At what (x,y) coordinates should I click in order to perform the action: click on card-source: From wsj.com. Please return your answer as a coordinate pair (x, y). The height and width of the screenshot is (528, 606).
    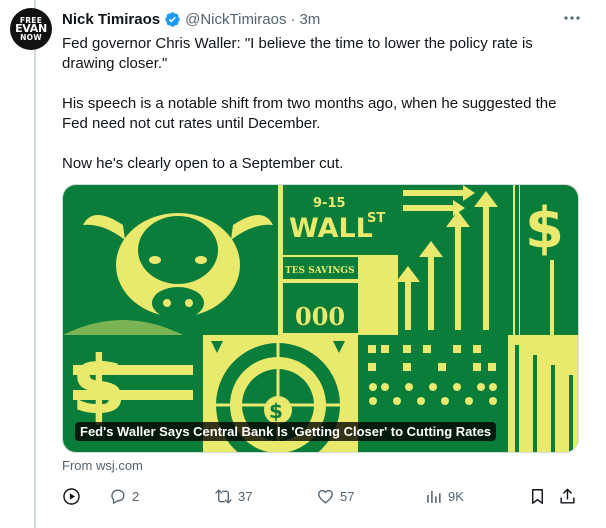
    Looking at the image, I should click on (102, 465).